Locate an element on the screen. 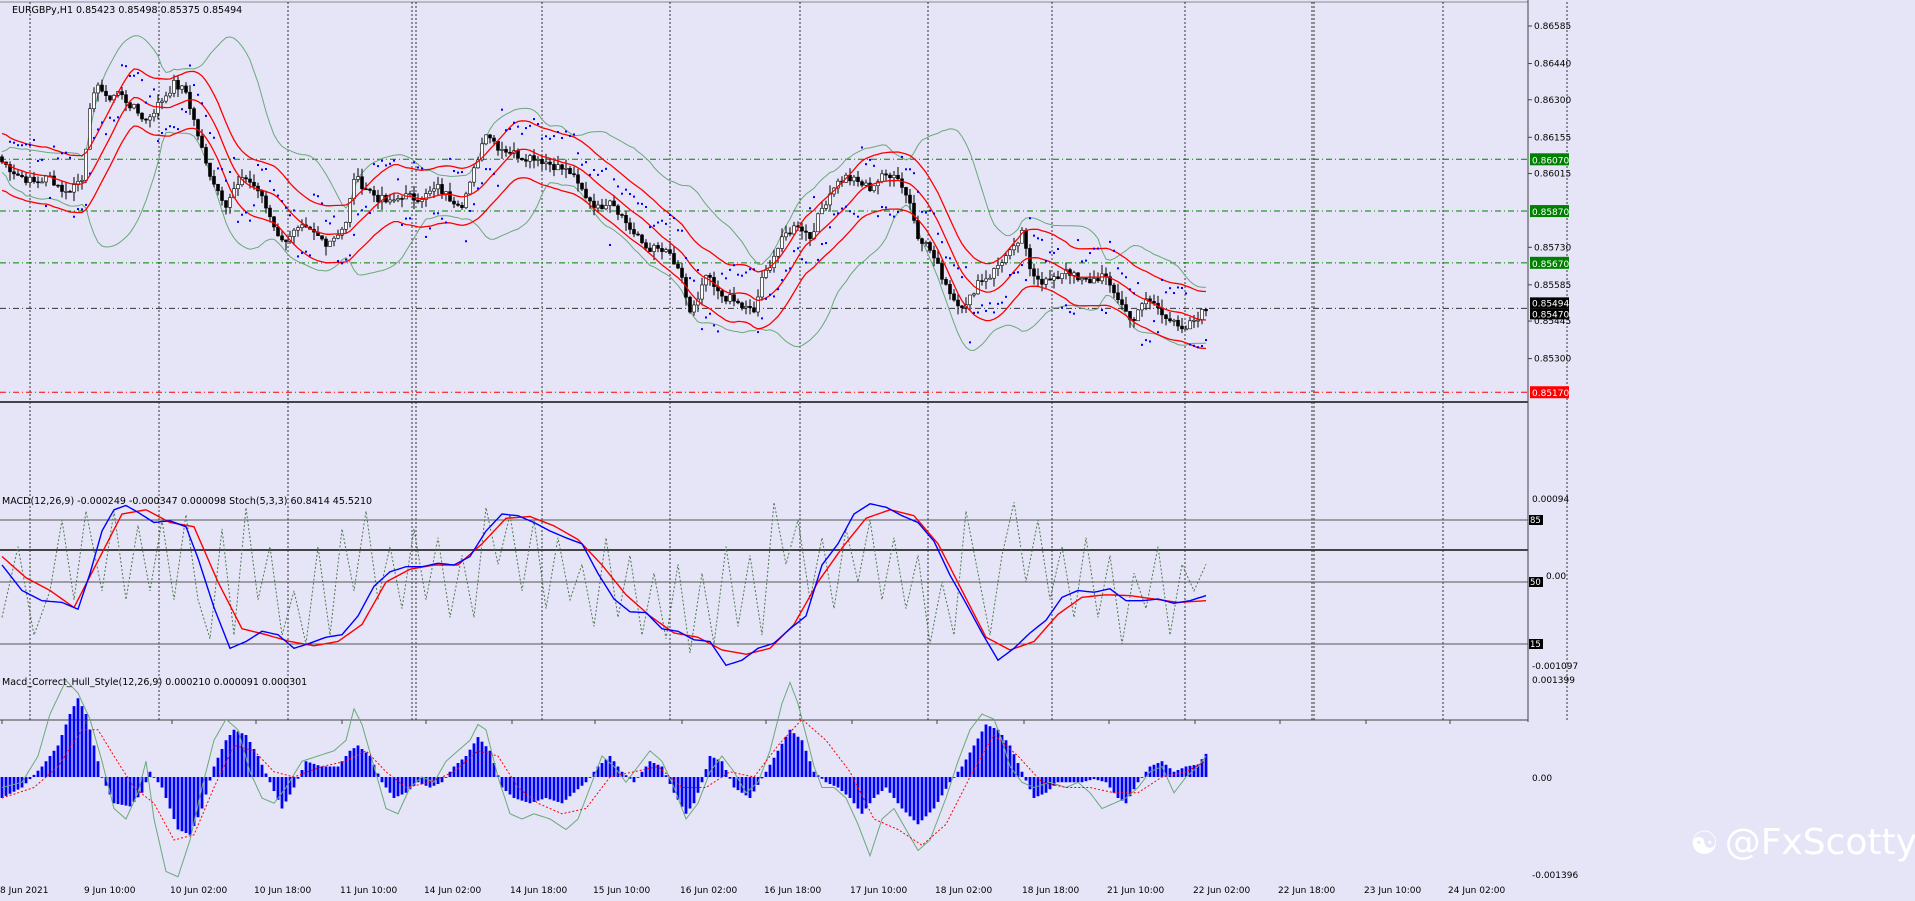 The height and width of the screenshot is (901, 1915). time-axis-label: 17 Jun 10:00 is located at coordinates (878, 891).